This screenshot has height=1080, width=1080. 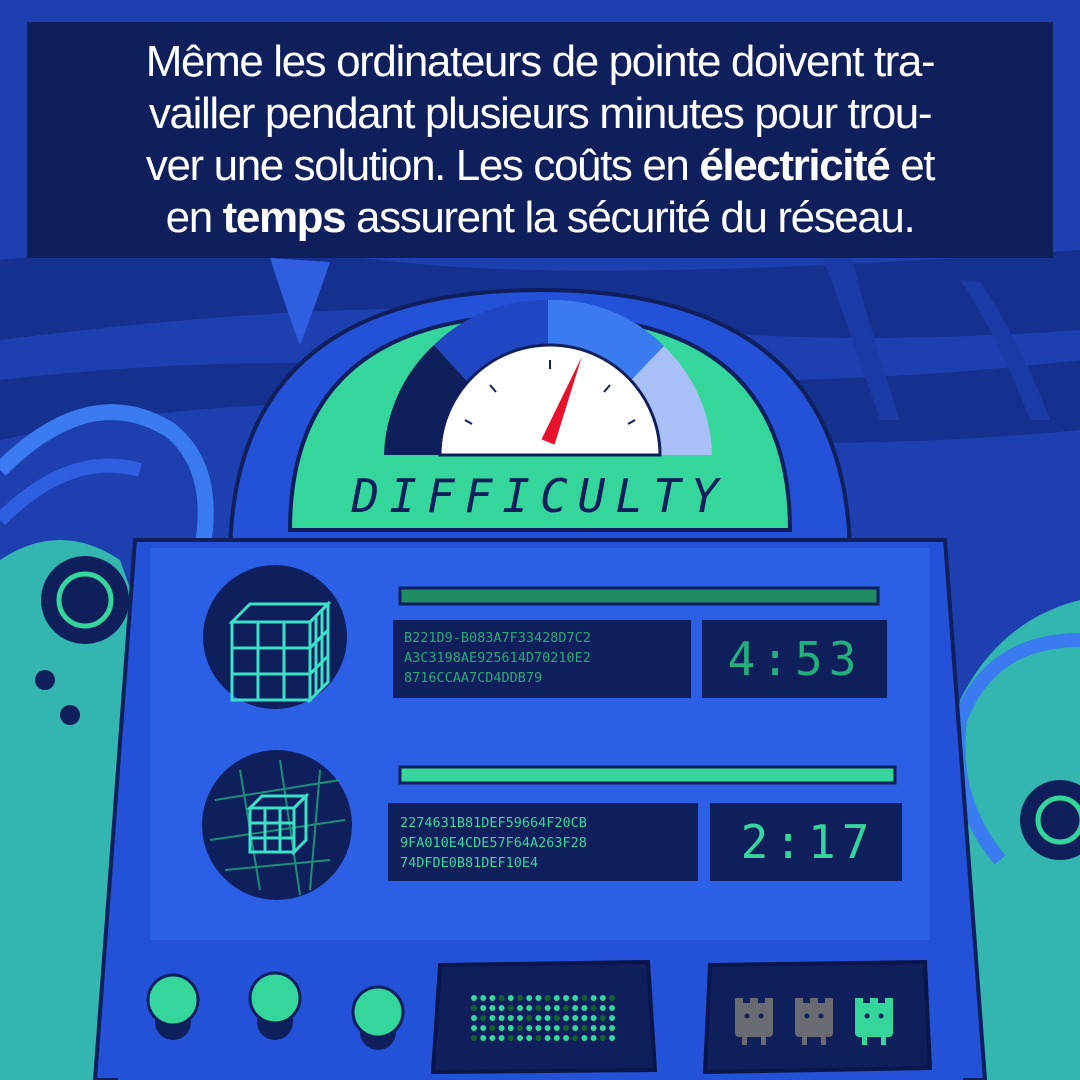 I want to click on left-arm-joint, so click(x=85, y=600).